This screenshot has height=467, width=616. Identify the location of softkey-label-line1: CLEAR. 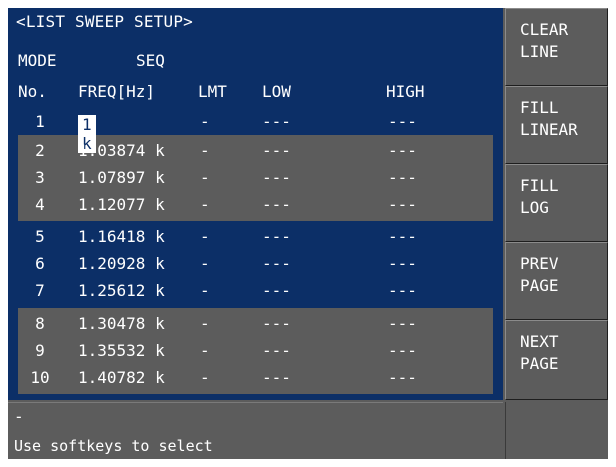
(544, 29).